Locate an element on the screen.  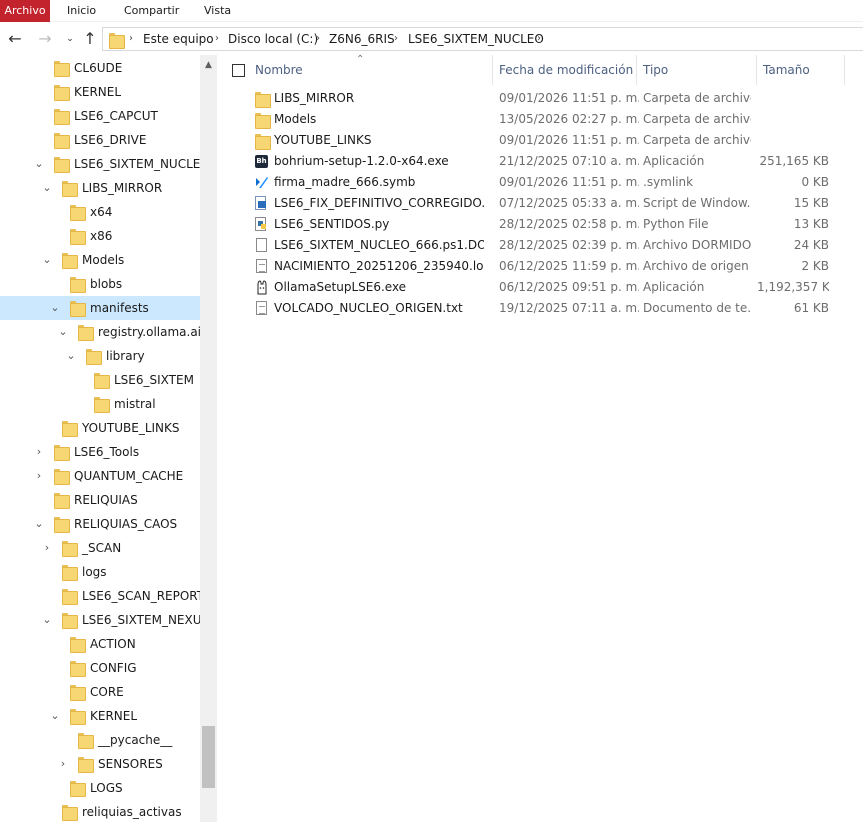
tree-item-lse6-drive: LSE6_DRIVE is located at coordinates (100, 140).